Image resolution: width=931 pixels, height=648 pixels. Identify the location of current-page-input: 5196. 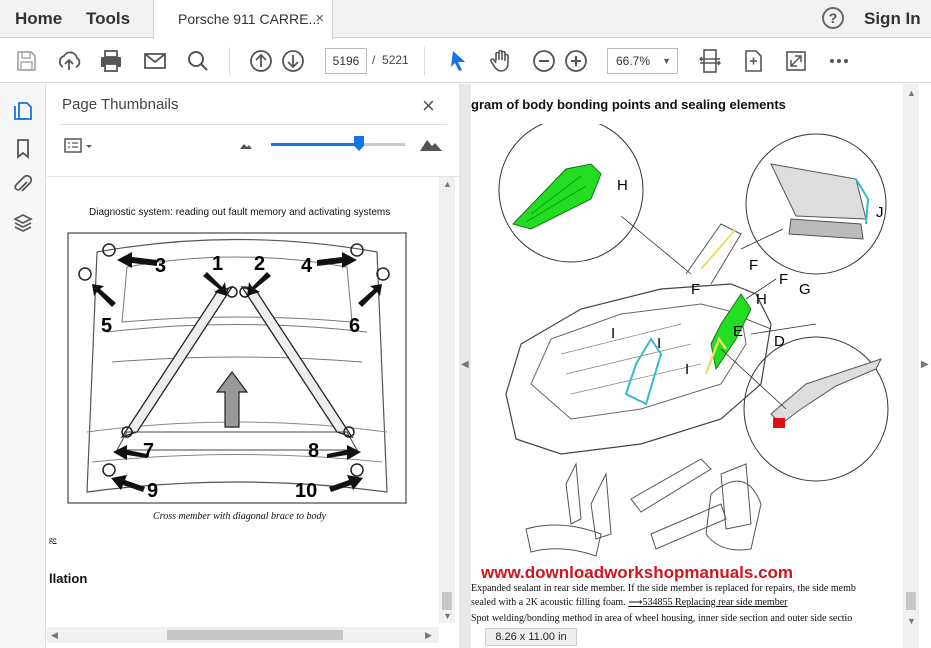
(346, 61).